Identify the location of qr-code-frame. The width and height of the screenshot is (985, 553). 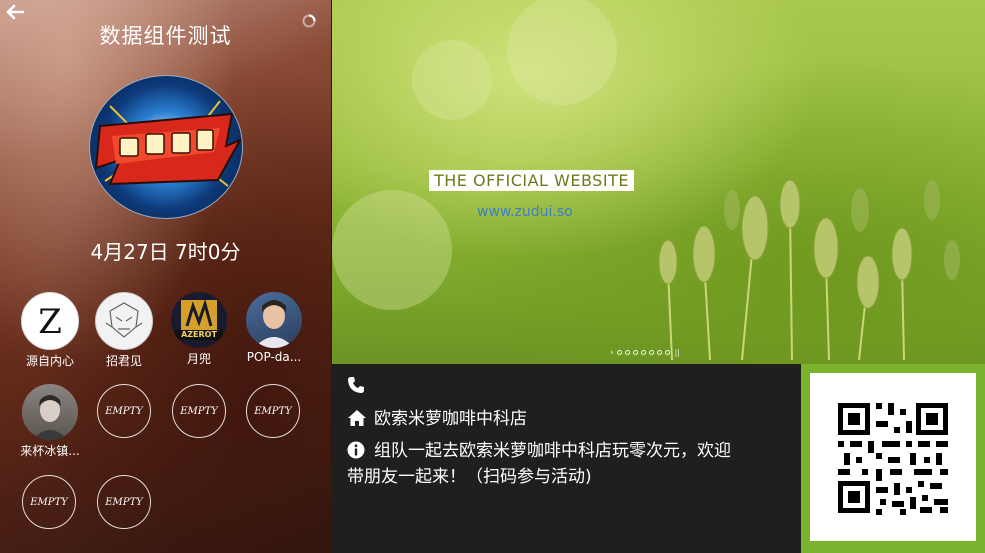
(893, 458).